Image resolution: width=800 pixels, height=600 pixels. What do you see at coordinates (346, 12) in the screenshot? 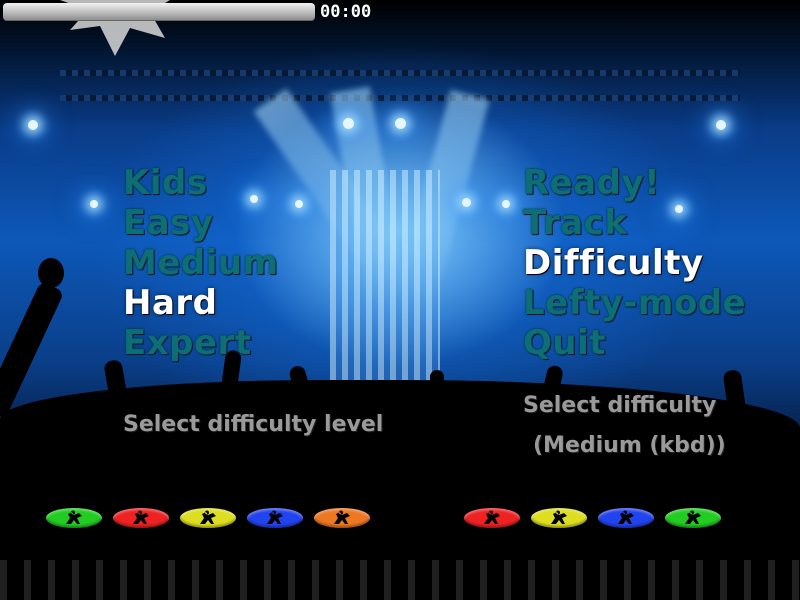
I see `song-time: 00:00` at bounding box center [346, 12].